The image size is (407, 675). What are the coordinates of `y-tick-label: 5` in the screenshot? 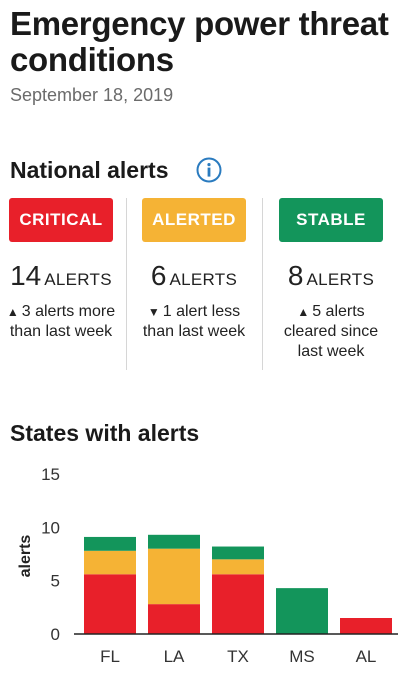 It's located at (55, 581).